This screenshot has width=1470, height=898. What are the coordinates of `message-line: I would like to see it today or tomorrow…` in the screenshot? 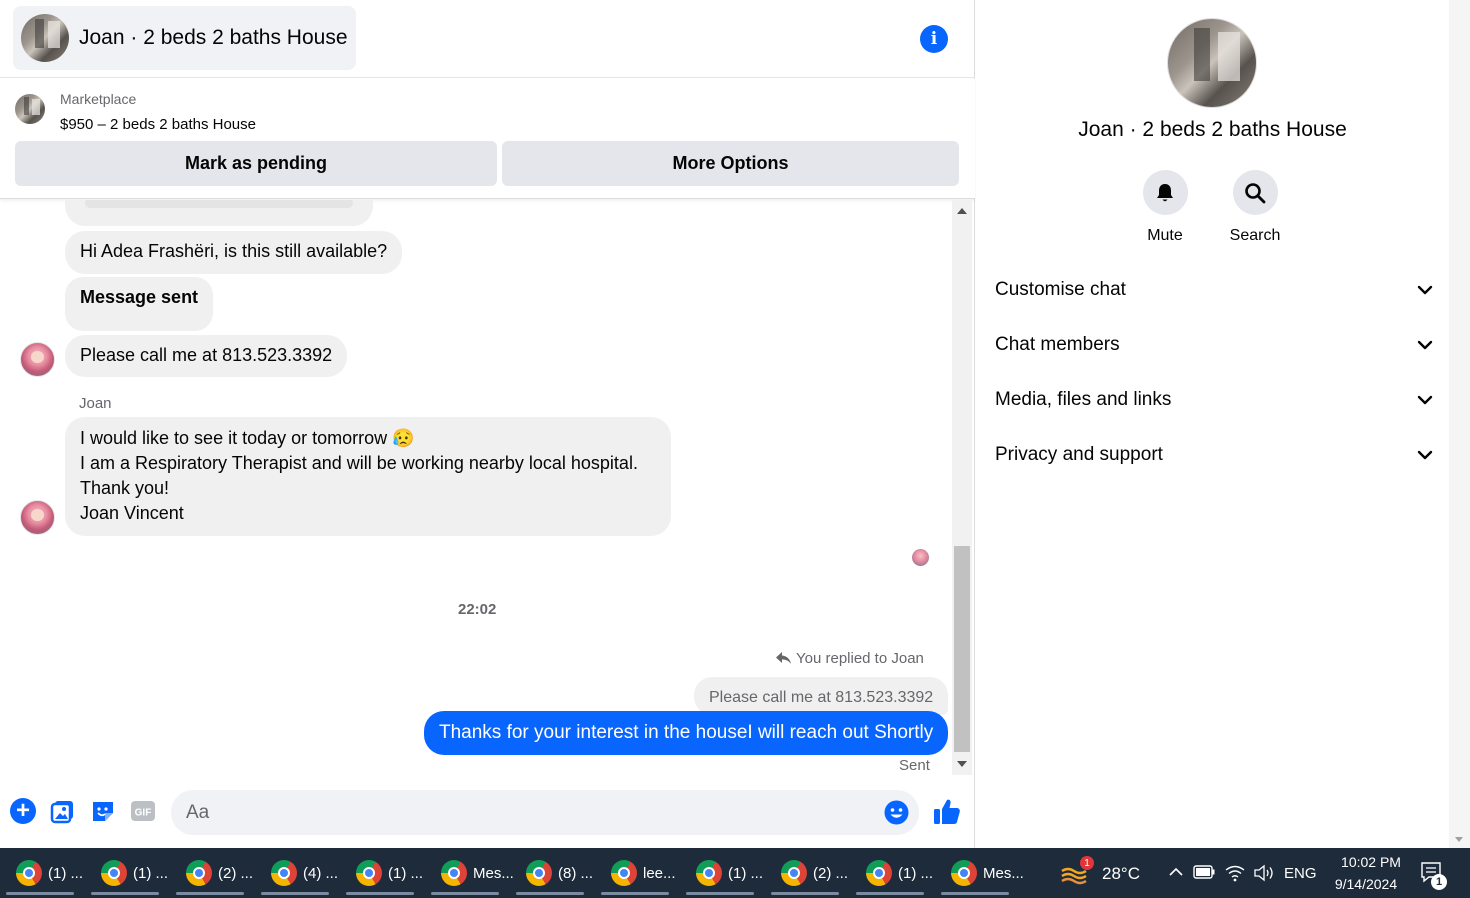 It's located at (247, 438).